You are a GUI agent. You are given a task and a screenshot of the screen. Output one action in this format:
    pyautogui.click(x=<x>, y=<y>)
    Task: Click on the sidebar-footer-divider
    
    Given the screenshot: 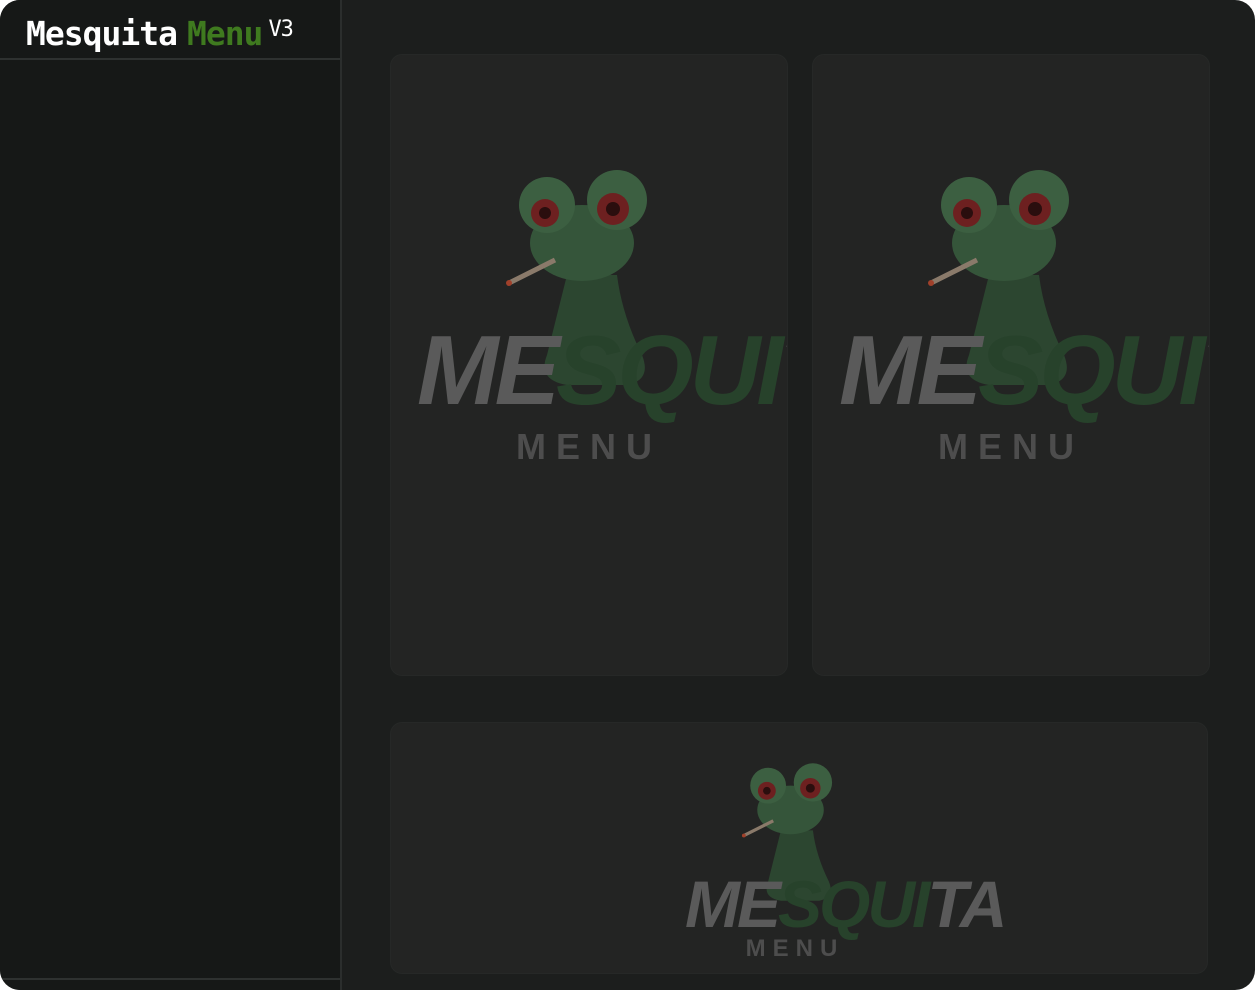 What is the action you would take?
    pyautogui.click(x=170, y=979)
    